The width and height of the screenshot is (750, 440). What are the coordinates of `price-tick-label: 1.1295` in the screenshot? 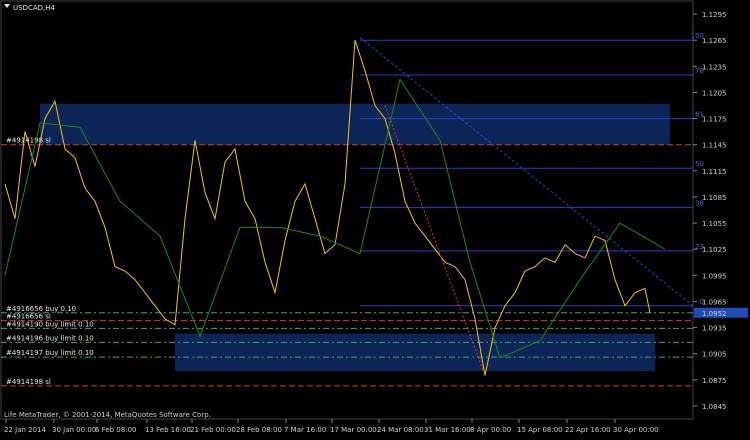 It's located at (714, 15).